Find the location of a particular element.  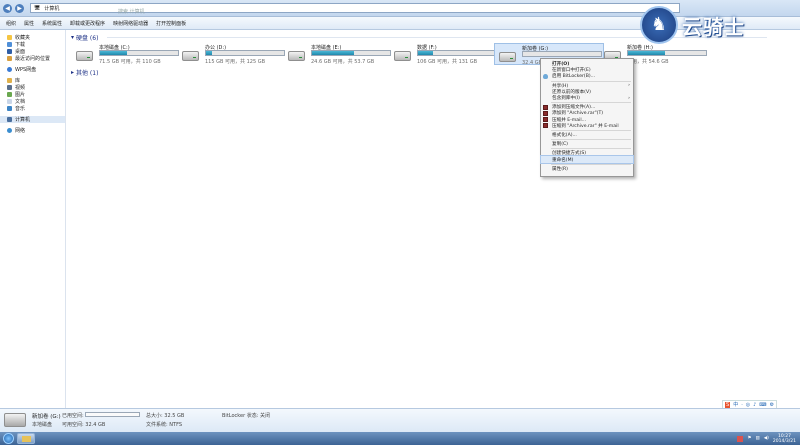

sidebar-item-pictures: 图片 is located at coordinates (32, 94).